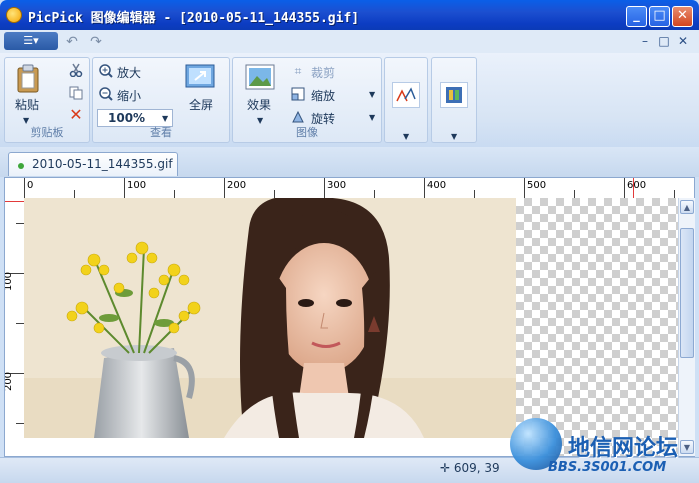 The width and height of the screenshot is (699, 483). What do you see at coordinates (445, 468) in the screenshot?
I see `crosshair-icon: ✛` at bounding box center [445, 468].